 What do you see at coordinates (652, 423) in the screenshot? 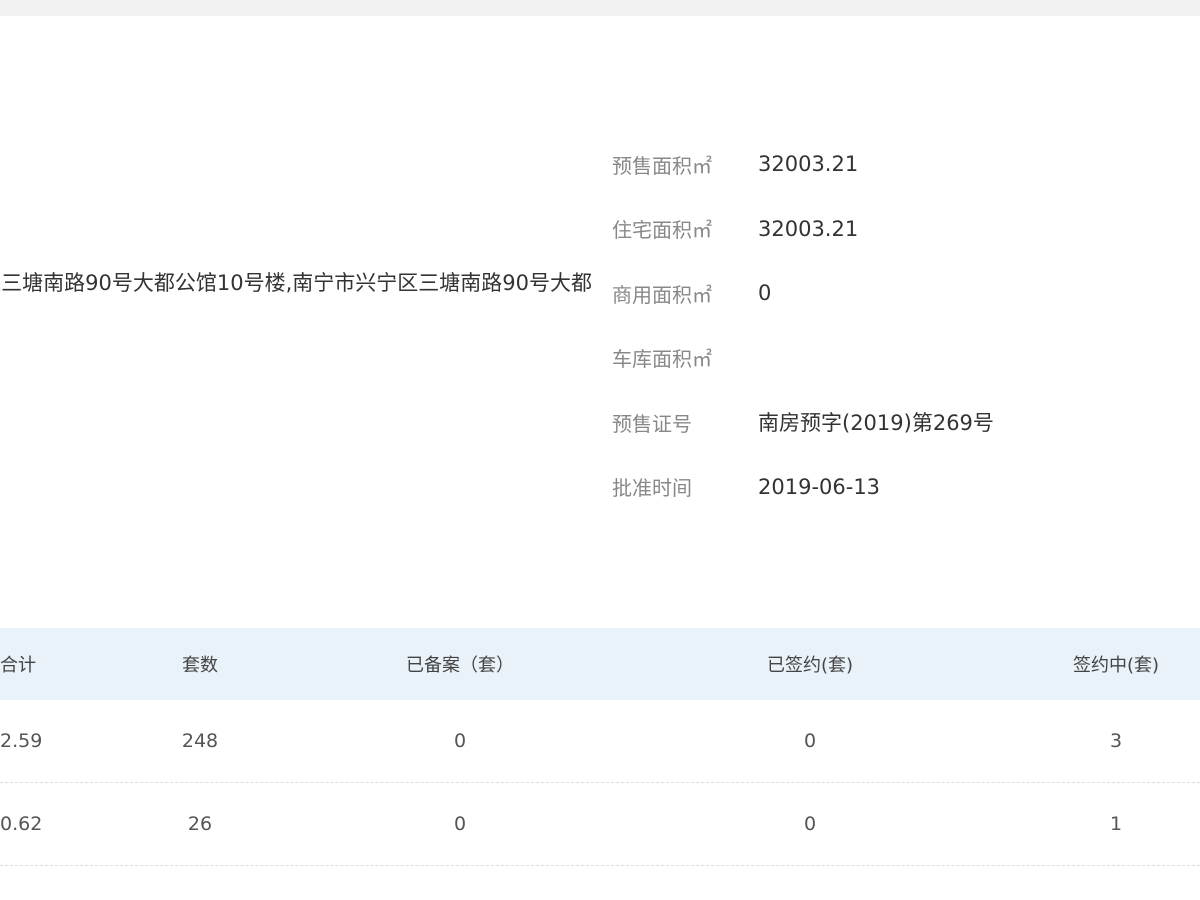
I see `permit-number-label: 预售证号` at bounding box center [652, 423].